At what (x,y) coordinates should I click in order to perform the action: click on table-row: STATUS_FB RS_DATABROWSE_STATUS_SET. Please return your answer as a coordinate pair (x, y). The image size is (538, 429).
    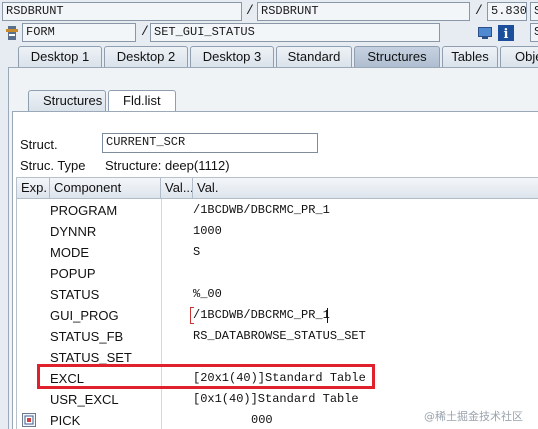
    Looking at the image, I should click on (277, 336).